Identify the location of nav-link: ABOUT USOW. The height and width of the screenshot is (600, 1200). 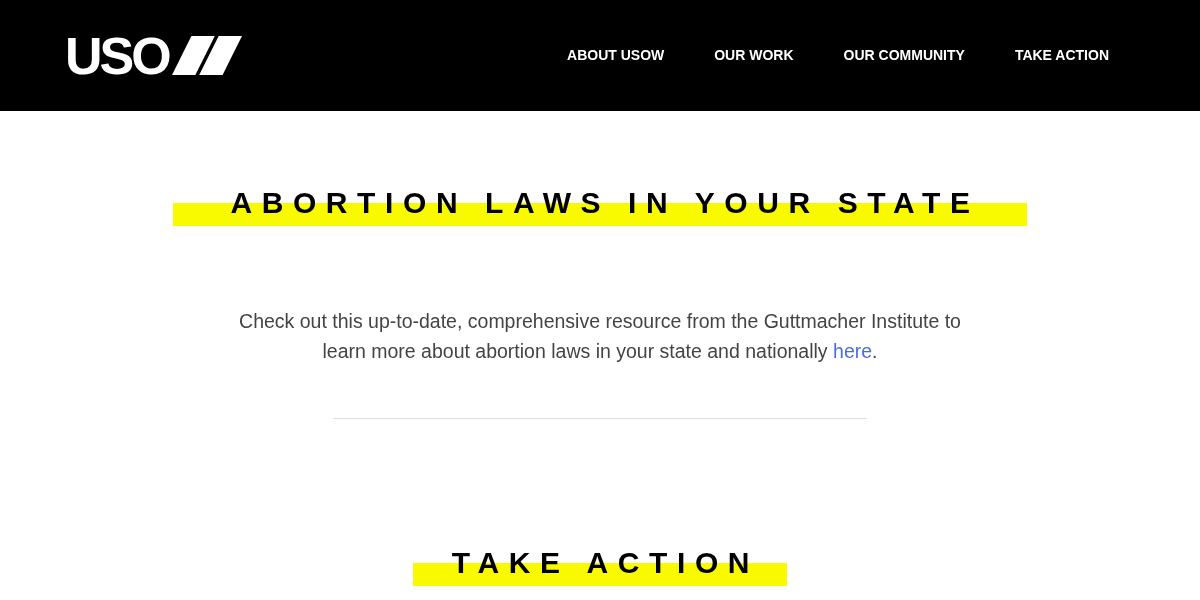
(616, 55).